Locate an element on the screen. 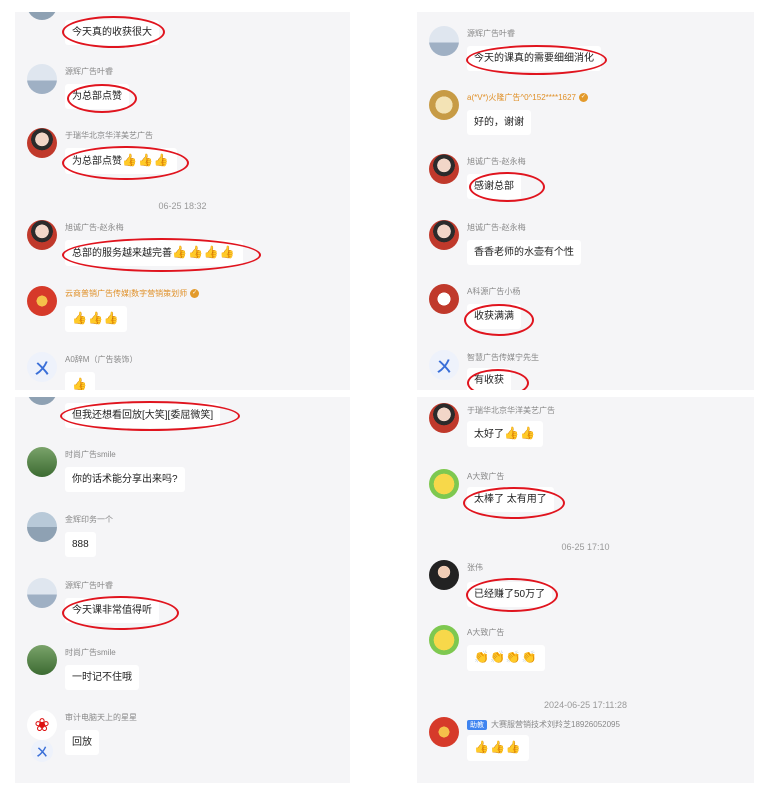 The height and width of the screenshot is (797, 766). message-bubble: 今天真的收获很大 is located at coordinates (112, 32).